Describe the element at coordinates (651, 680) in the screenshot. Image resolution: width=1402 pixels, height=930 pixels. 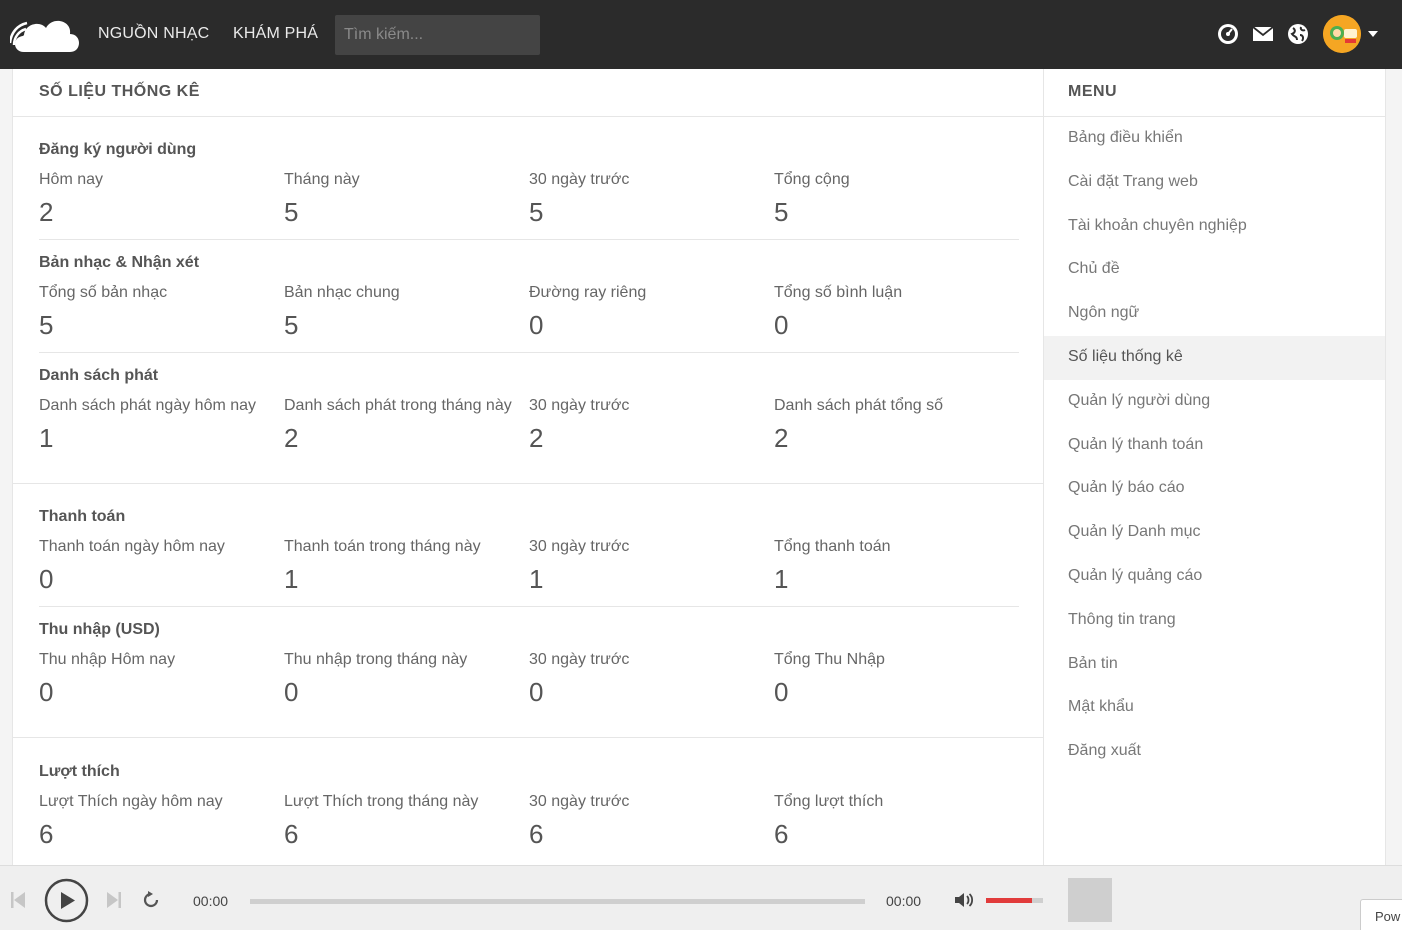
I see `stat-item: 30 ngày trước 0` at that location.